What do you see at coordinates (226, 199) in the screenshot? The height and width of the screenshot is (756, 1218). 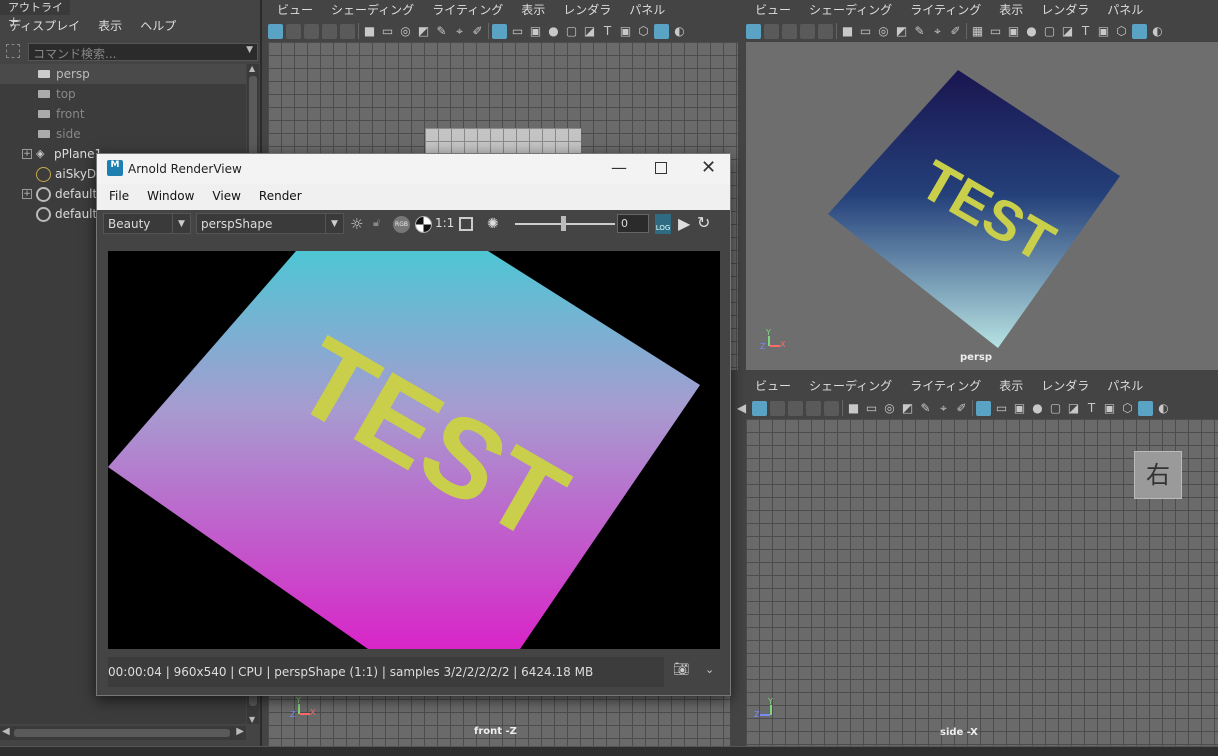 I see `menu-view: View` at bounding box center [226, 199].